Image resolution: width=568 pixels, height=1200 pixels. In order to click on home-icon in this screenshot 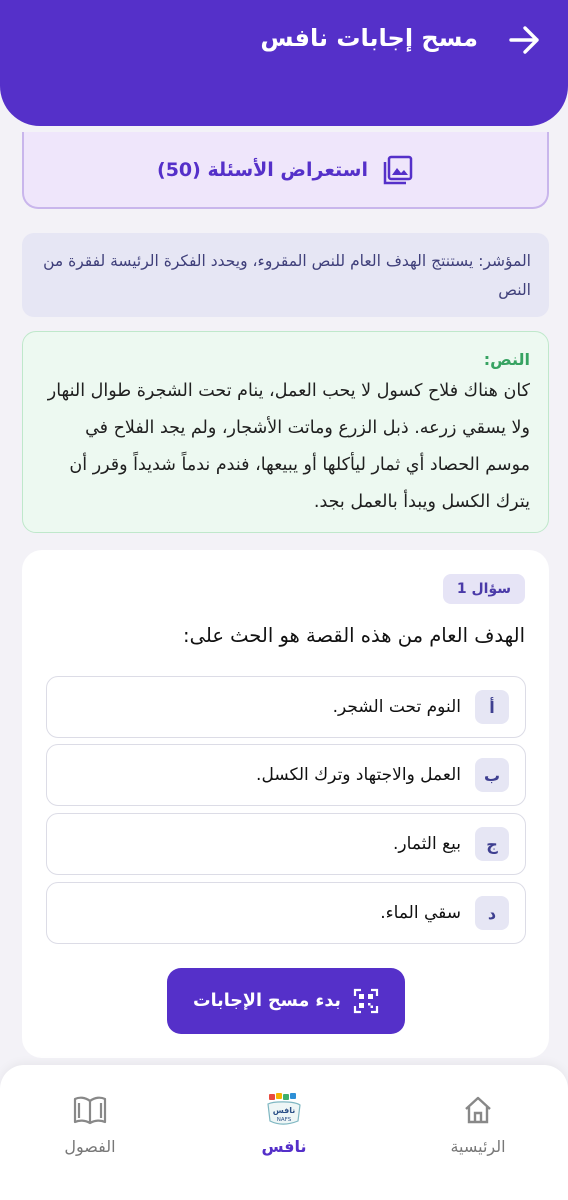, I will do `click(478, 1110)`.